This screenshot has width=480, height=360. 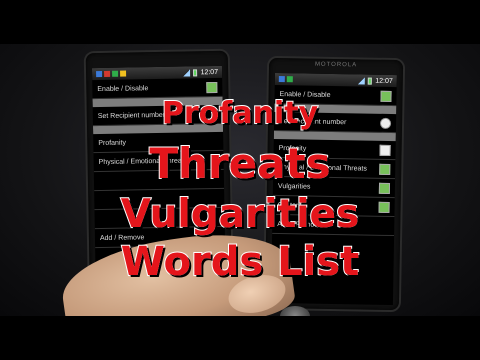 What do you see at coordinates (336, 65) in the screenshot?
I see `brand-logo: MOTOROLA` at bounding box center [336, 65].